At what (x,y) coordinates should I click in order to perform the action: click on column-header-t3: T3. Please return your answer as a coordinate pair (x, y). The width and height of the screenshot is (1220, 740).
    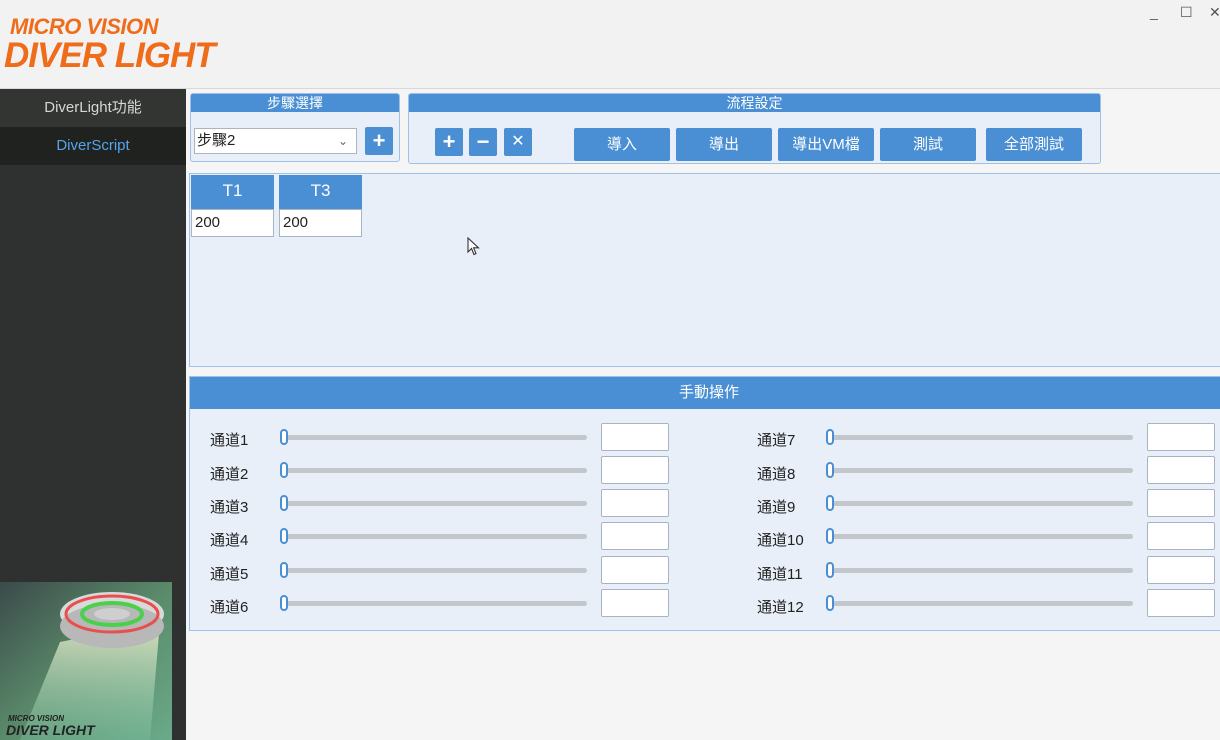
    Looking at the image, I should click on (320, 192).